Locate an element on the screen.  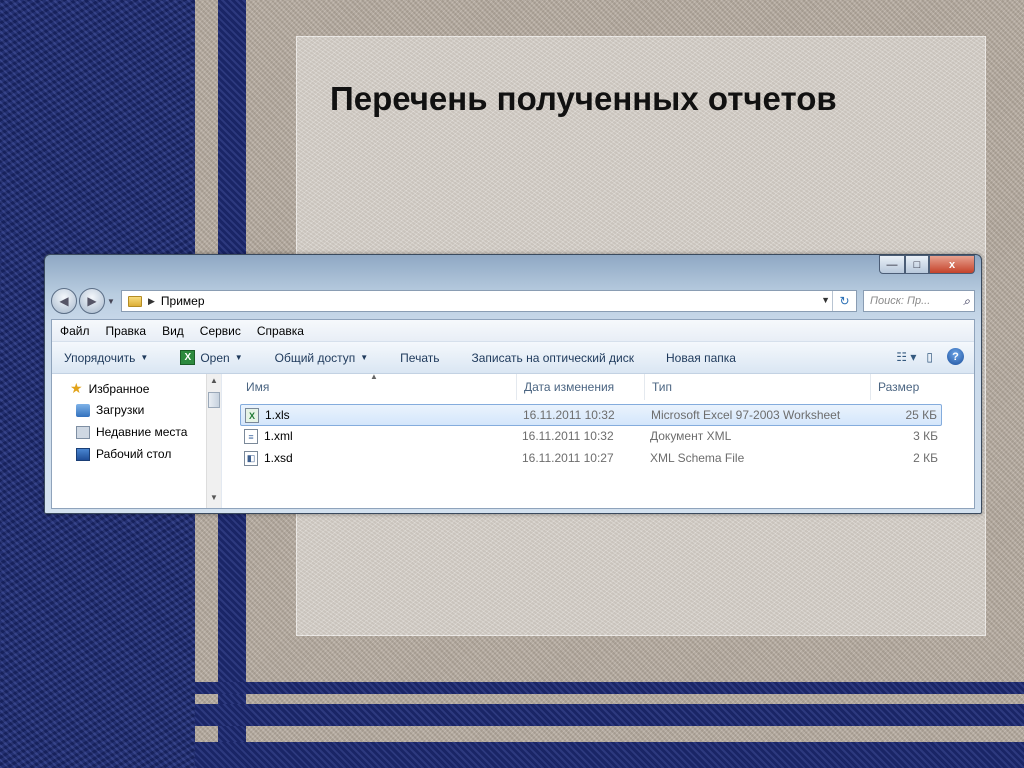
search-input: Поиск: Пр... ⌕ is located at coordinates (919, 301).